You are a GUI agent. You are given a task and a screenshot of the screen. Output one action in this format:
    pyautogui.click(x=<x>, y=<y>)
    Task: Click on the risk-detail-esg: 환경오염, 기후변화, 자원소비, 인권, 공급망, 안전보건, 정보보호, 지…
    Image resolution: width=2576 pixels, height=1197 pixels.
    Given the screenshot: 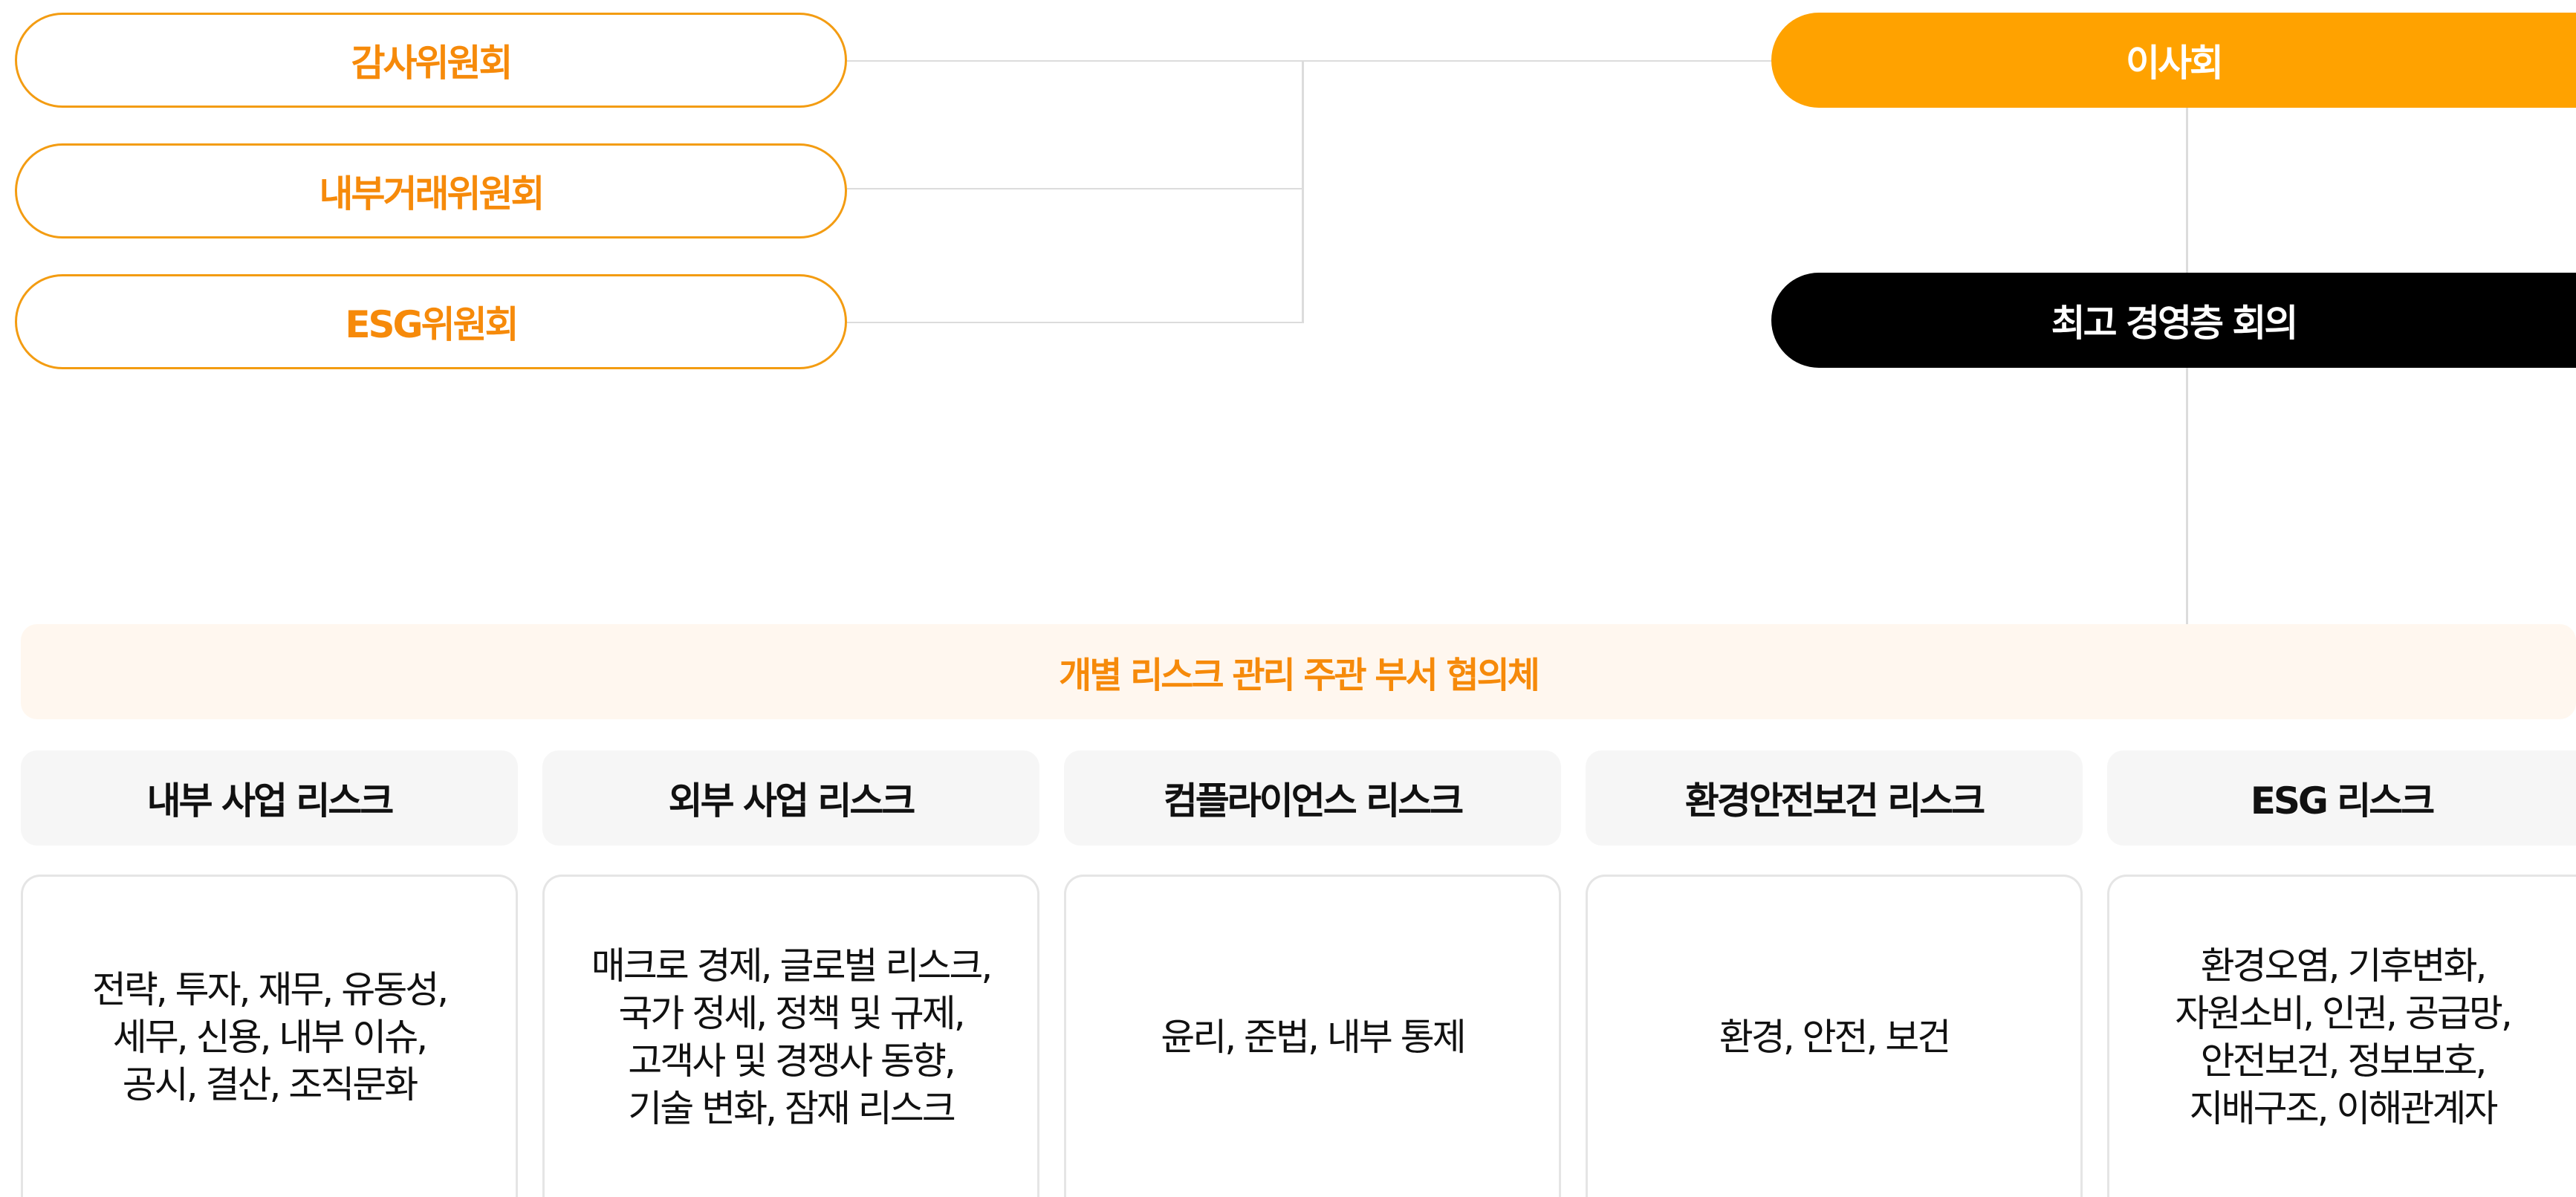 What is the action you would take?
    pyautogui.click(x=2341, y=1036)
    